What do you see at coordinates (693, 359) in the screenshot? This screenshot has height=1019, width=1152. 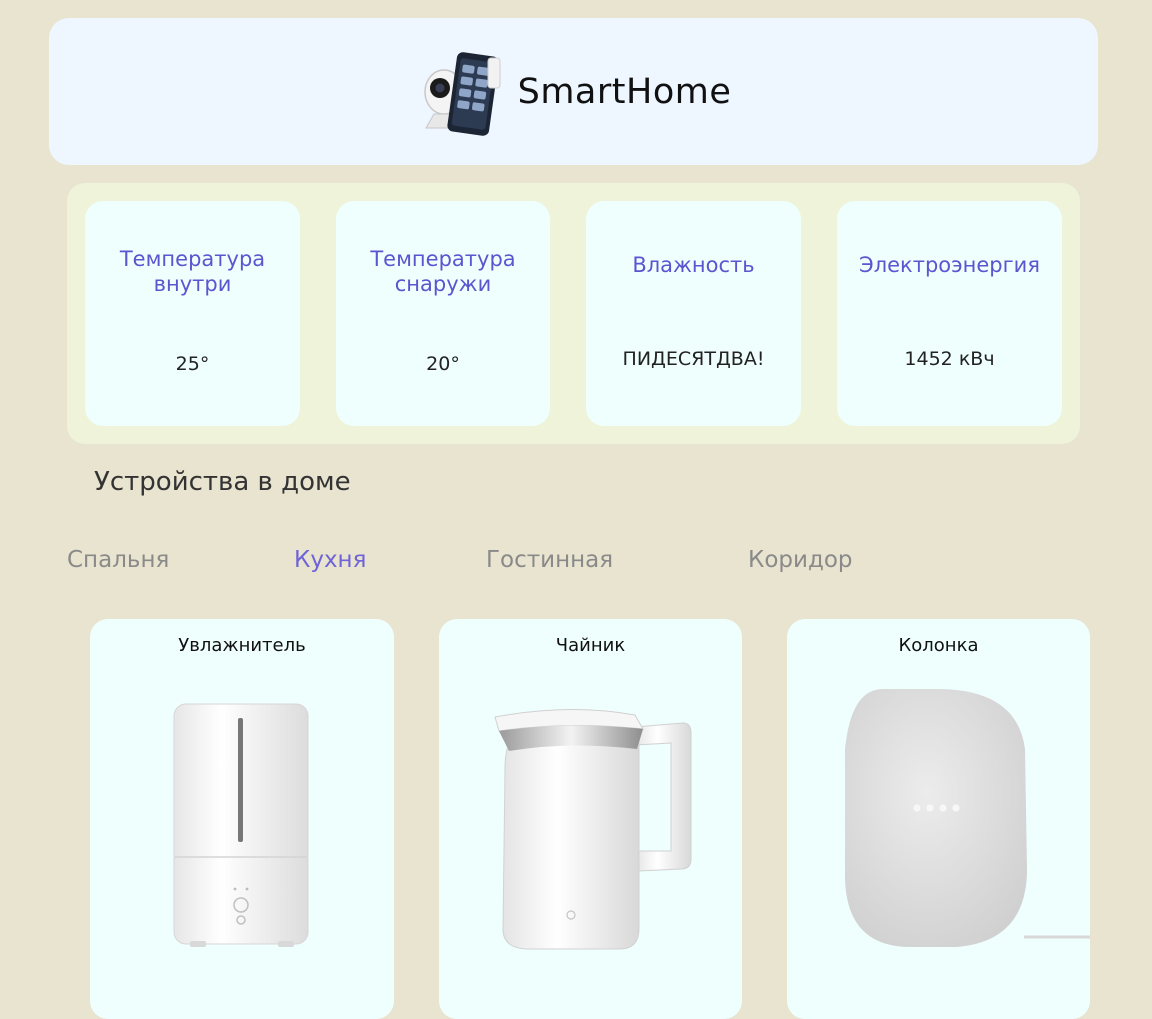 I see `stat-value: ПИДЕСЯТДВА!` at bounding box center [693, 359].